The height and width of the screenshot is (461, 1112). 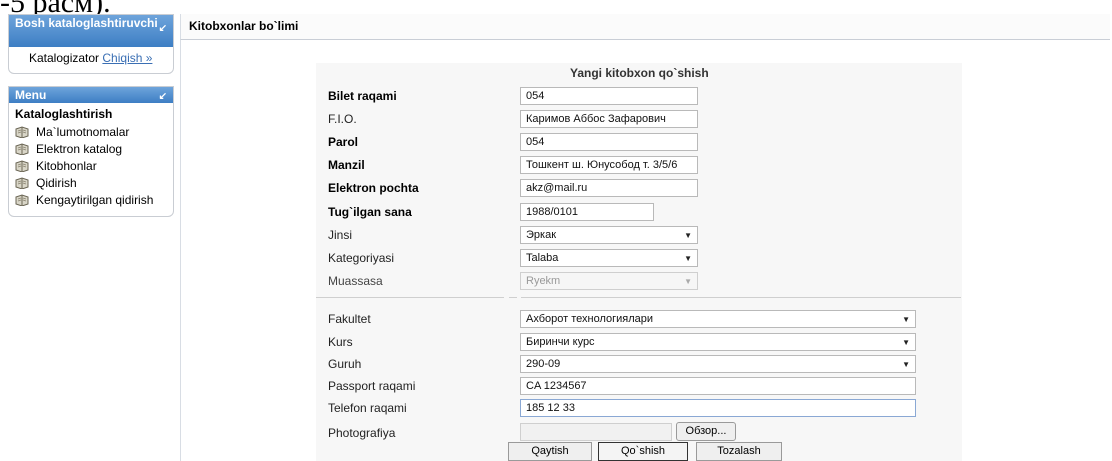 What do you see at coordinates (345, 364) in the screenshot?
I see `guruh-label: Guruh` at bounding box center [345, 364].